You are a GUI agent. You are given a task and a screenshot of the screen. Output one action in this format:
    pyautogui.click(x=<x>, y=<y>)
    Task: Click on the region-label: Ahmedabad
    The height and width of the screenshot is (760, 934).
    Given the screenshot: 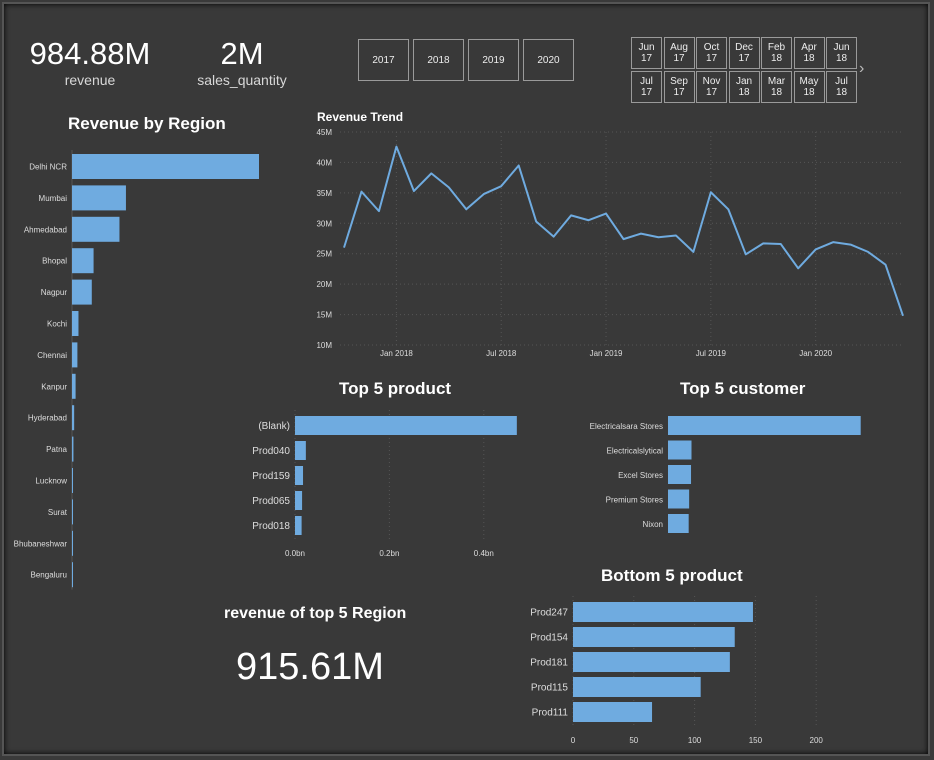 What is the action you would take?
    pyautogui.click(x=45, y=229)
    